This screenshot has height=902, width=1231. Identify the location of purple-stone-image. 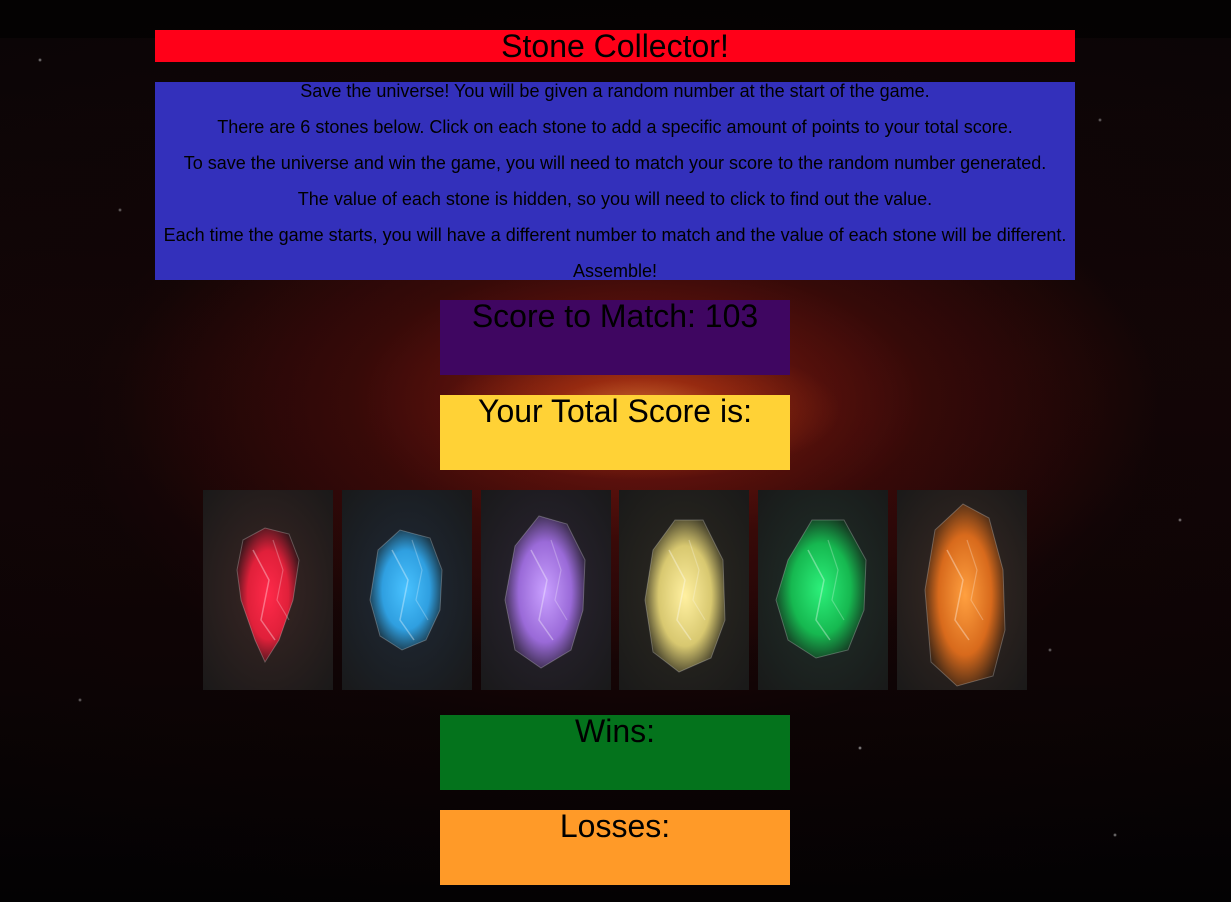
(546, 590).